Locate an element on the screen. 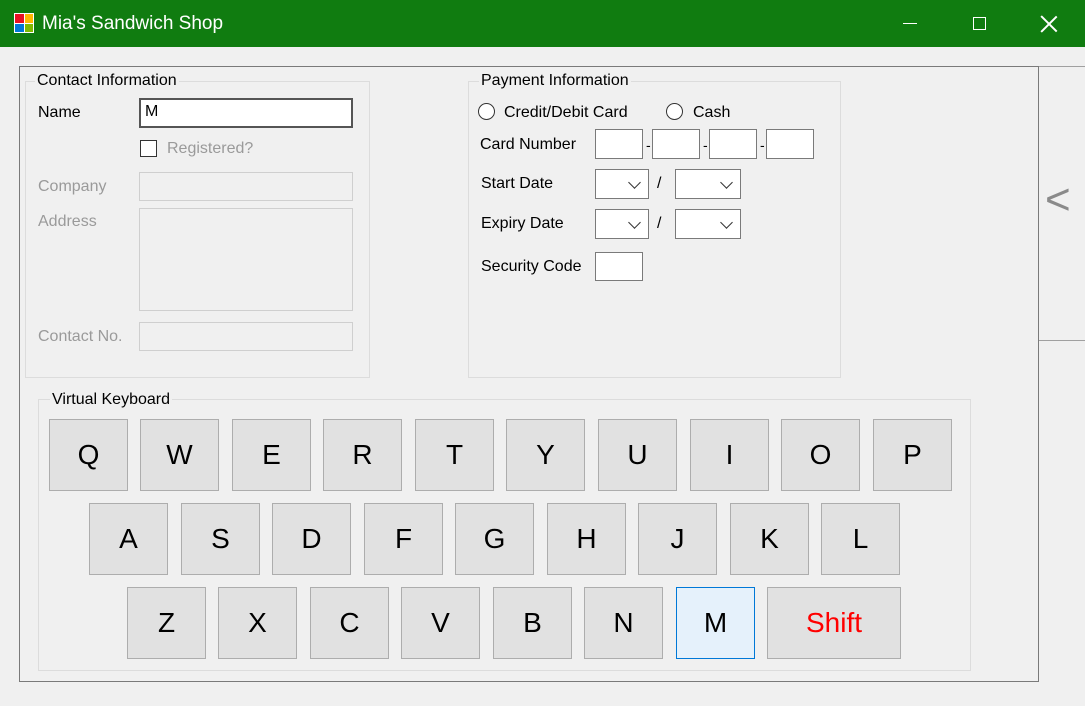 Image resolution: width=1085 pixels, height=706 pixels. app-icon is located at coordinates (24, 23).